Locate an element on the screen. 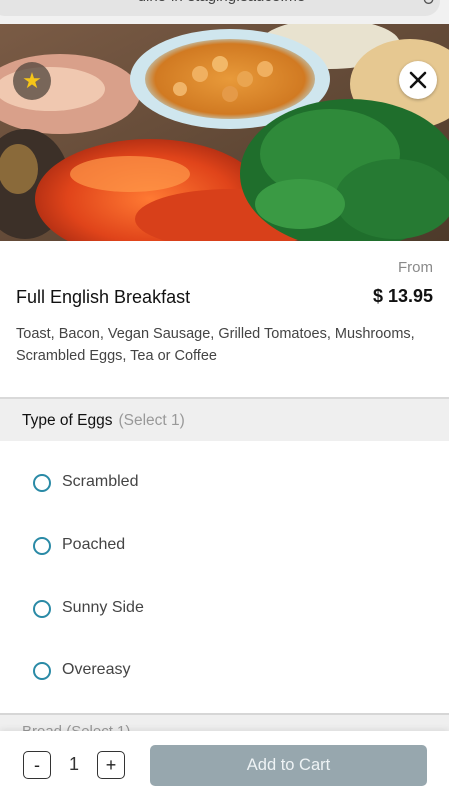  reload-icon: ↻ is located at coordinates (428, 5).